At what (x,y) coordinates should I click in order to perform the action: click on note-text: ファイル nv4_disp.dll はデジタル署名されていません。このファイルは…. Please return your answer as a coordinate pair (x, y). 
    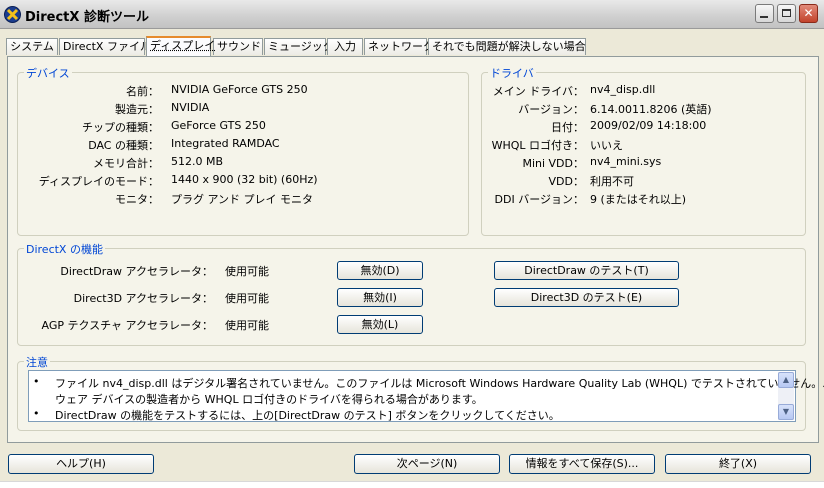
    Looking at the image, I should click on (439, 383).